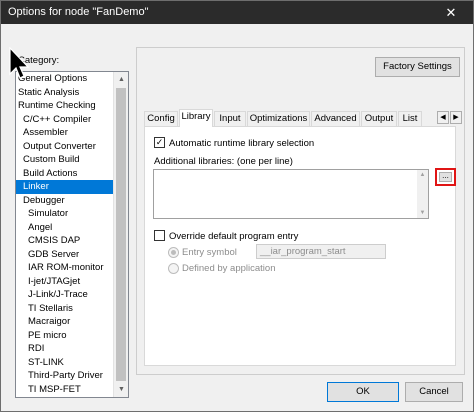 The width and height of the screenshot is (474, 412). Describe the element at coordinates (64, 376) in the screenshot. I see `category-item: Third-Party Driver` at that location.